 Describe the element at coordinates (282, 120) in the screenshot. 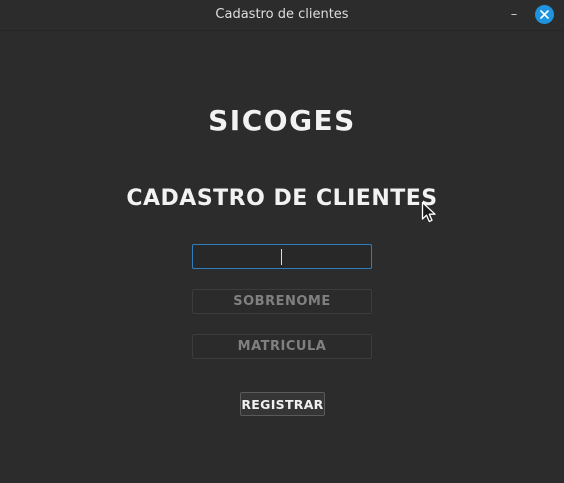

I see `app-title: SICOGES` at that location.